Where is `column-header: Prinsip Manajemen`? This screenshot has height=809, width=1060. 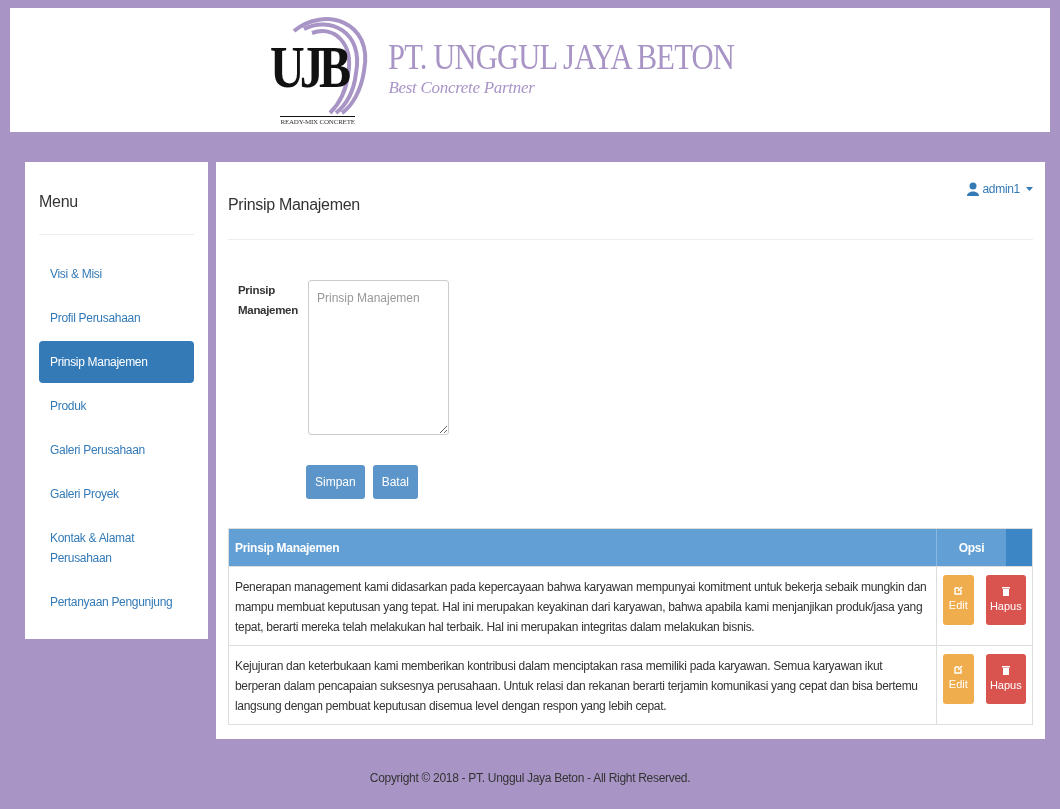
column-header: Prinsip Manajemen is located at coordinates (287, 548).